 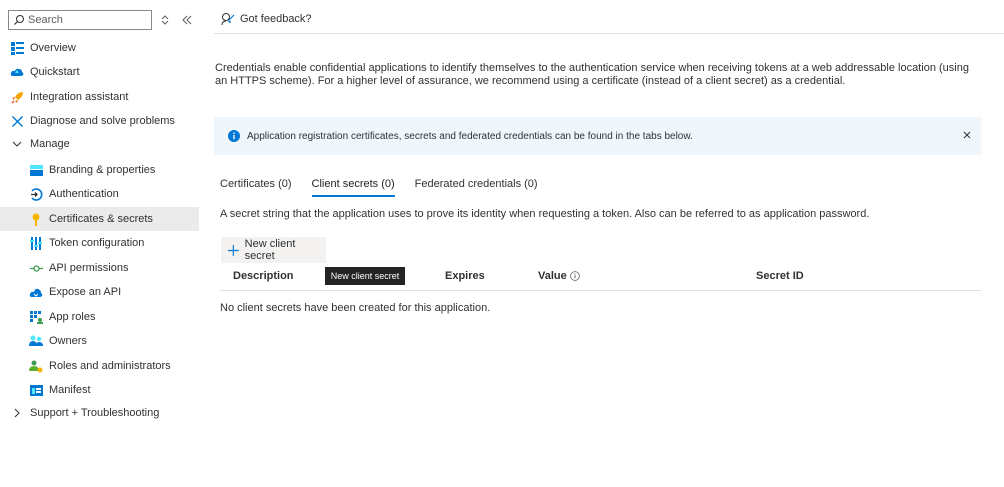 I want to click on owners-icon, so click(x=36, y=341).